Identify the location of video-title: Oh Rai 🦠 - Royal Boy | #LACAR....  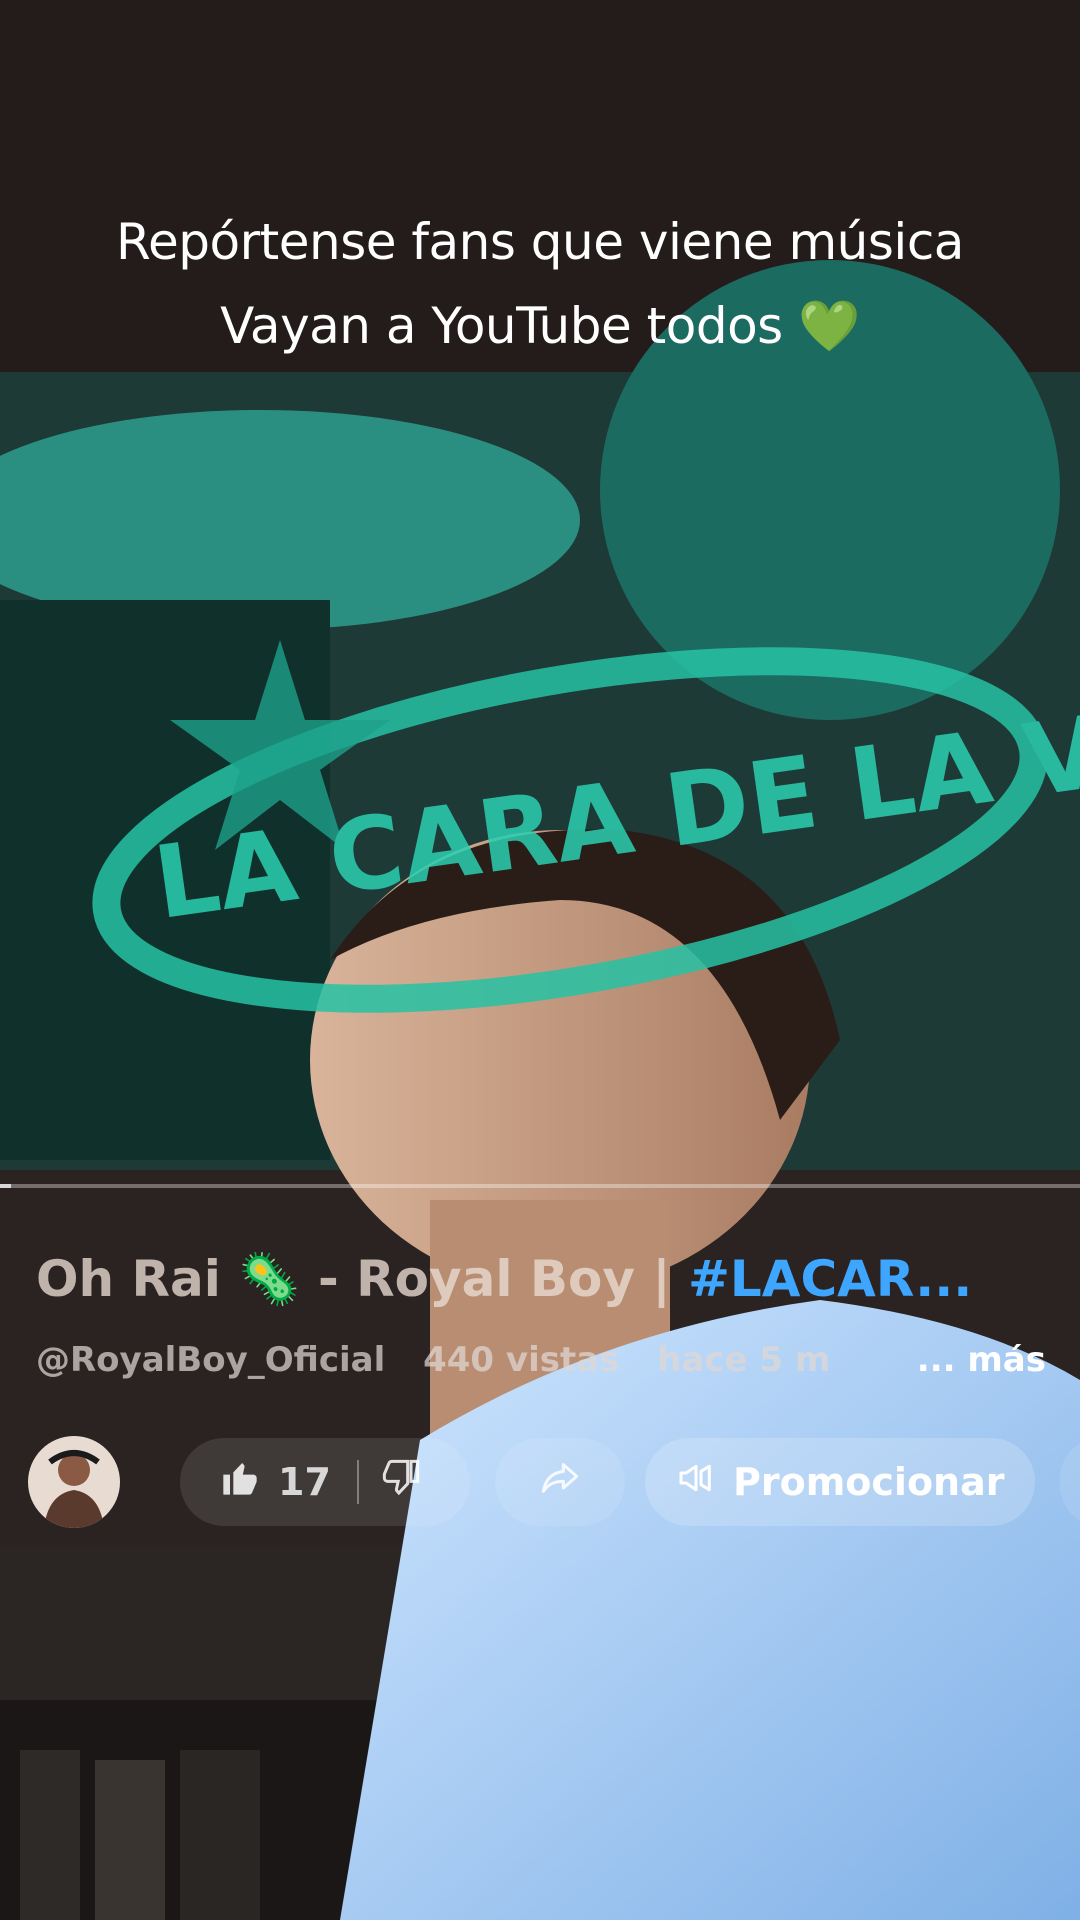
(541, 1285).